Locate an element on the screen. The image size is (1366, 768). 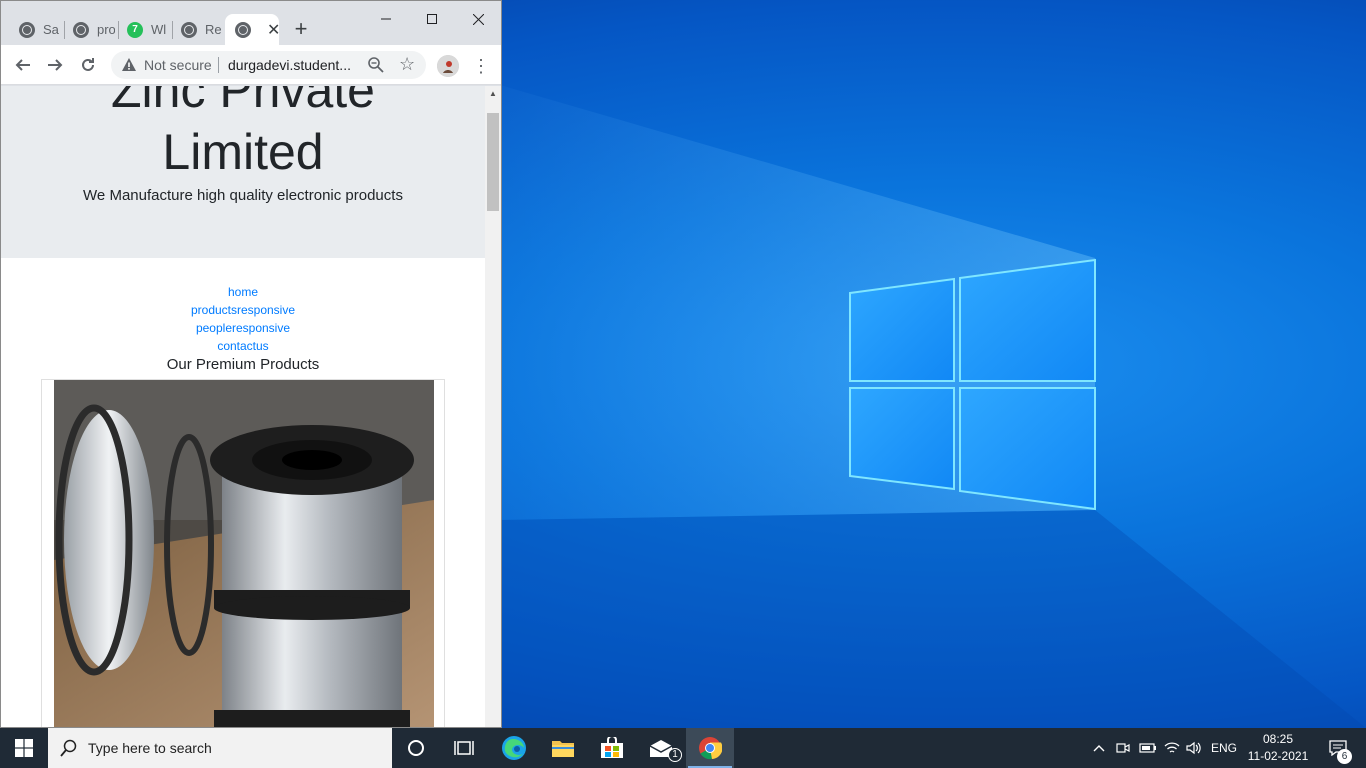
tab-4: Re is located at coordinates (197, 29).